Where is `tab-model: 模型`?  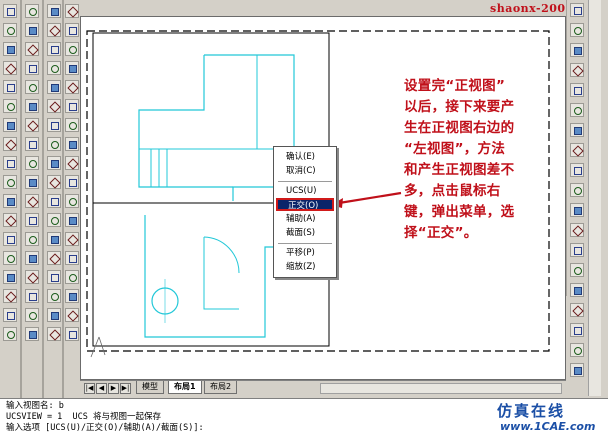 tab-model: 模型 is located at coordinates (150, 387).